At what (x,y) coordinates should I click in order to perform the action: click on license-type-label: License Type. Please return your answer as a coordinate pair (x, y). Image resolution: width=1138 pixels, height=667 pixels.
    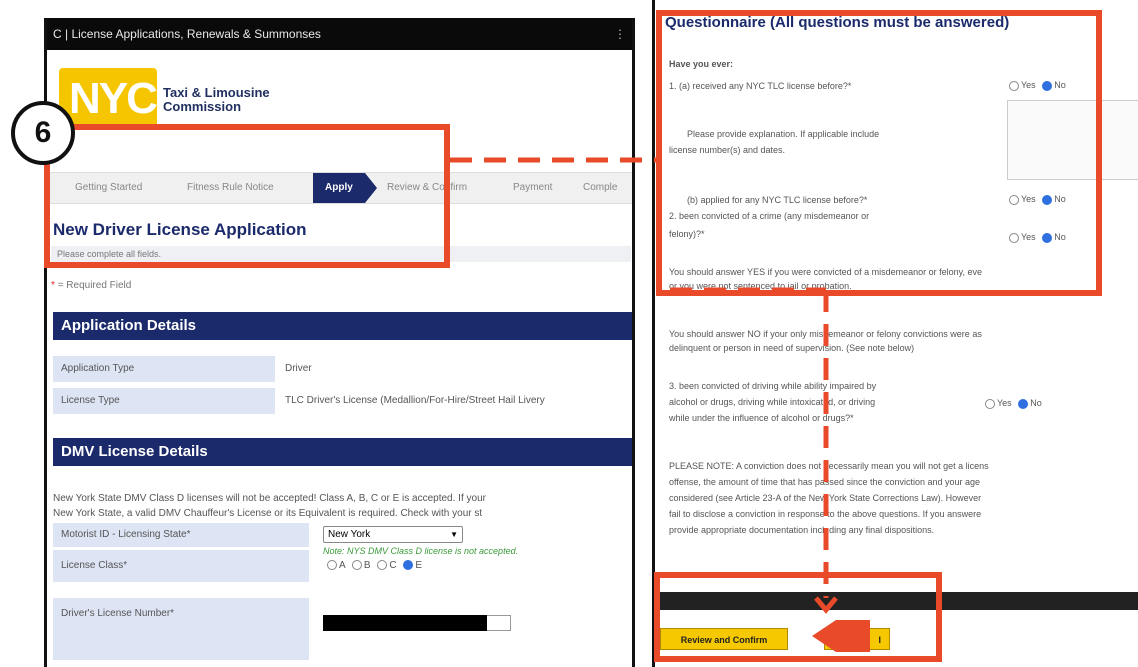
    Looking at the image, I should click on (164, 401).